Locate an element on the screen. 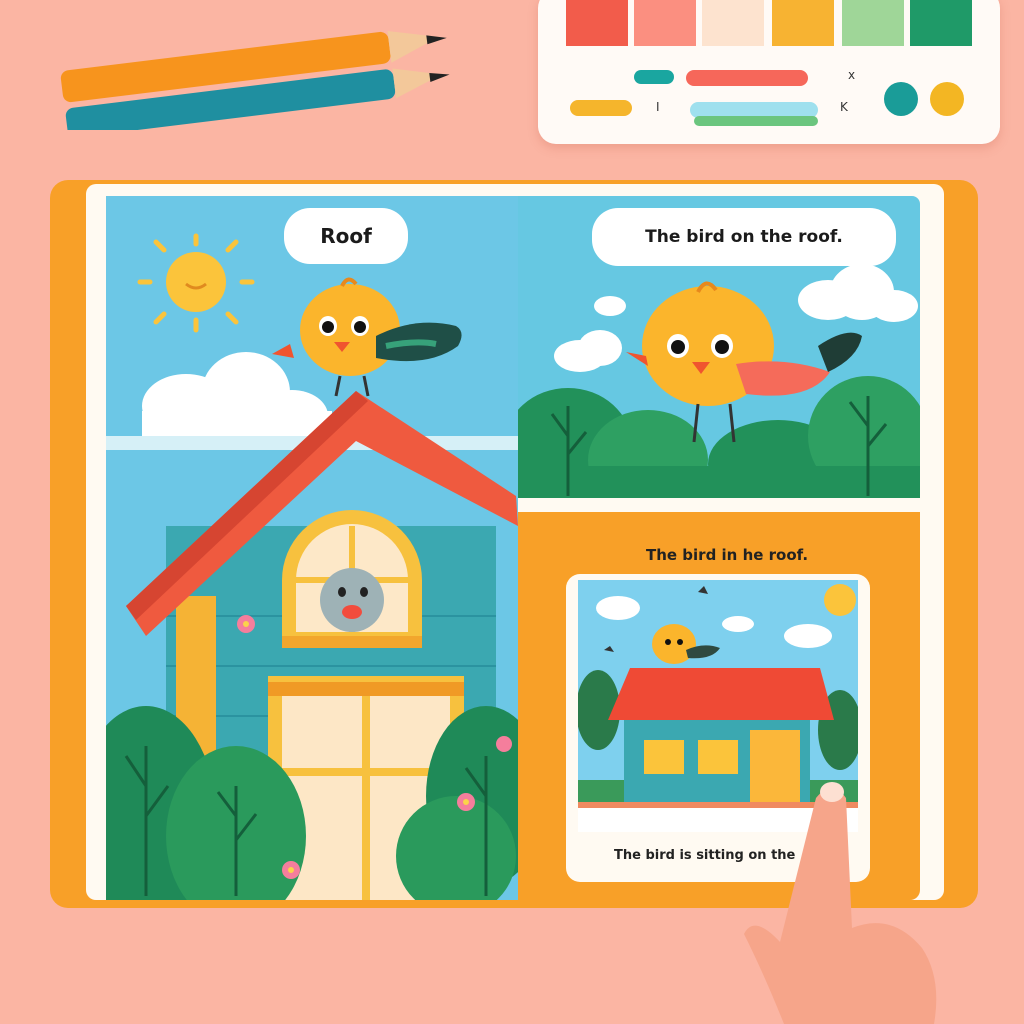 This screenshot has height=1024, width=1024. right-top-illustration: The bird on the roof. is located at coordinates (719, 347).